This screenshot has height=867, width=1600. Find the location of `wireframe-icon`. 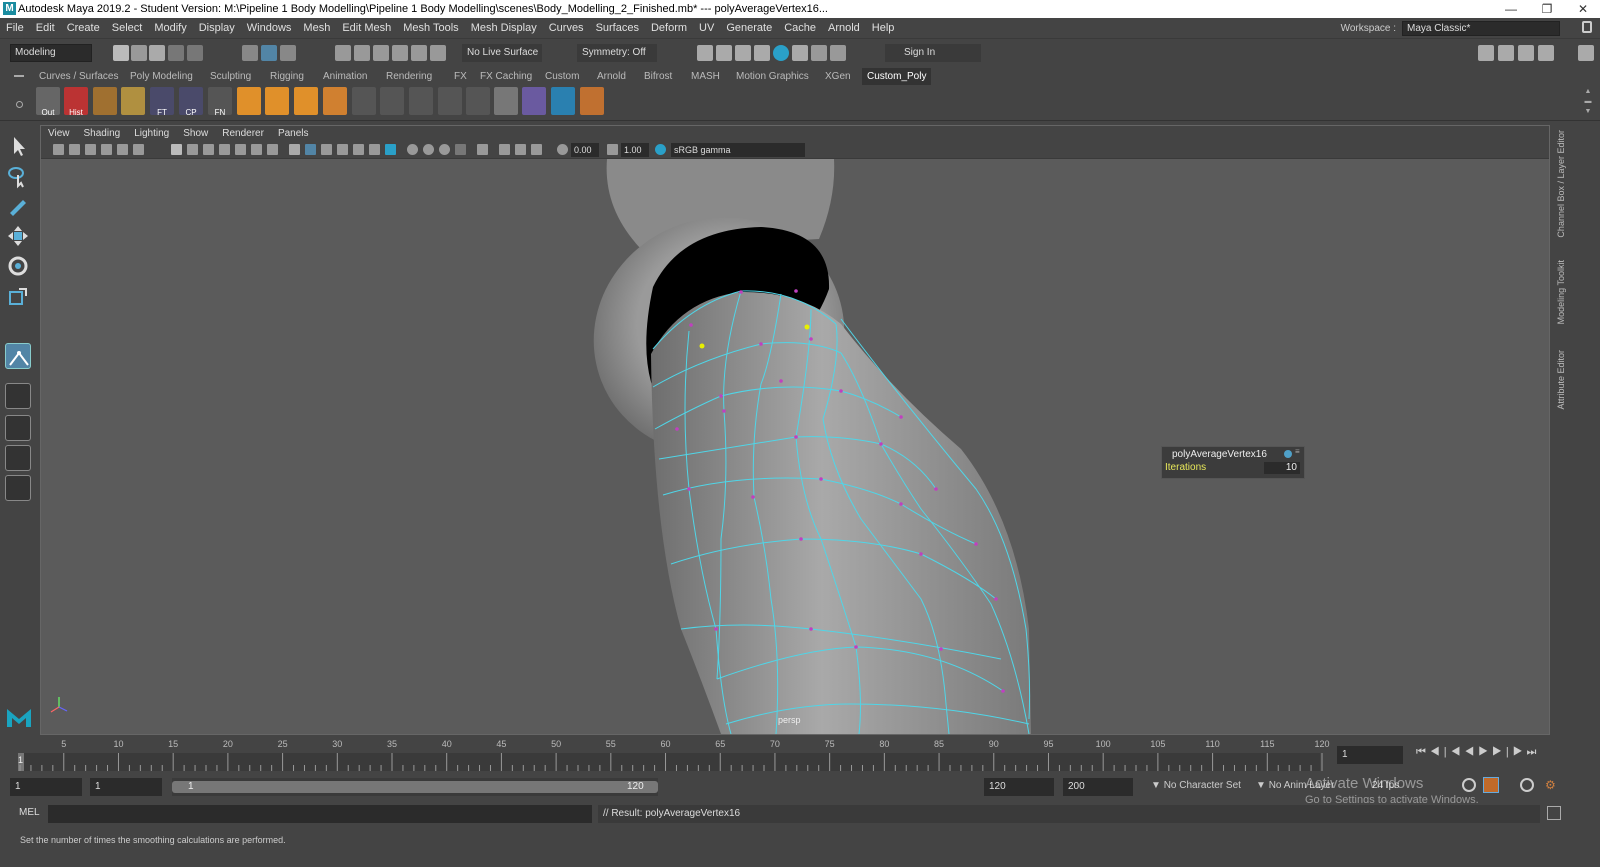

wireframe-icon is located at coordinates (294, 149).